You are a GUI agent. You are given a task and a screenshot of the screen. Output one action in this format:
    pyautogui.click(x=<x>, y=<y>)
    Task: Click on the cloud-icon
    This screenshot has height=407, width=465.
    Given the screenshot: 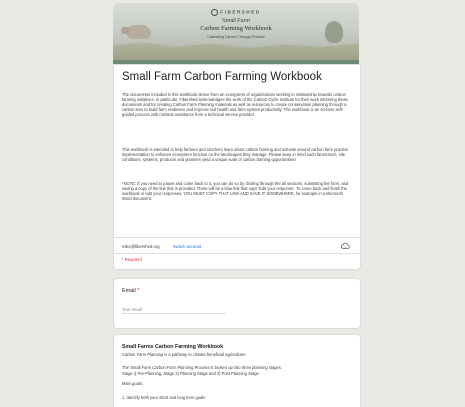 What is the action you would take?
    pyautogui.click(x=345, y=245)
    